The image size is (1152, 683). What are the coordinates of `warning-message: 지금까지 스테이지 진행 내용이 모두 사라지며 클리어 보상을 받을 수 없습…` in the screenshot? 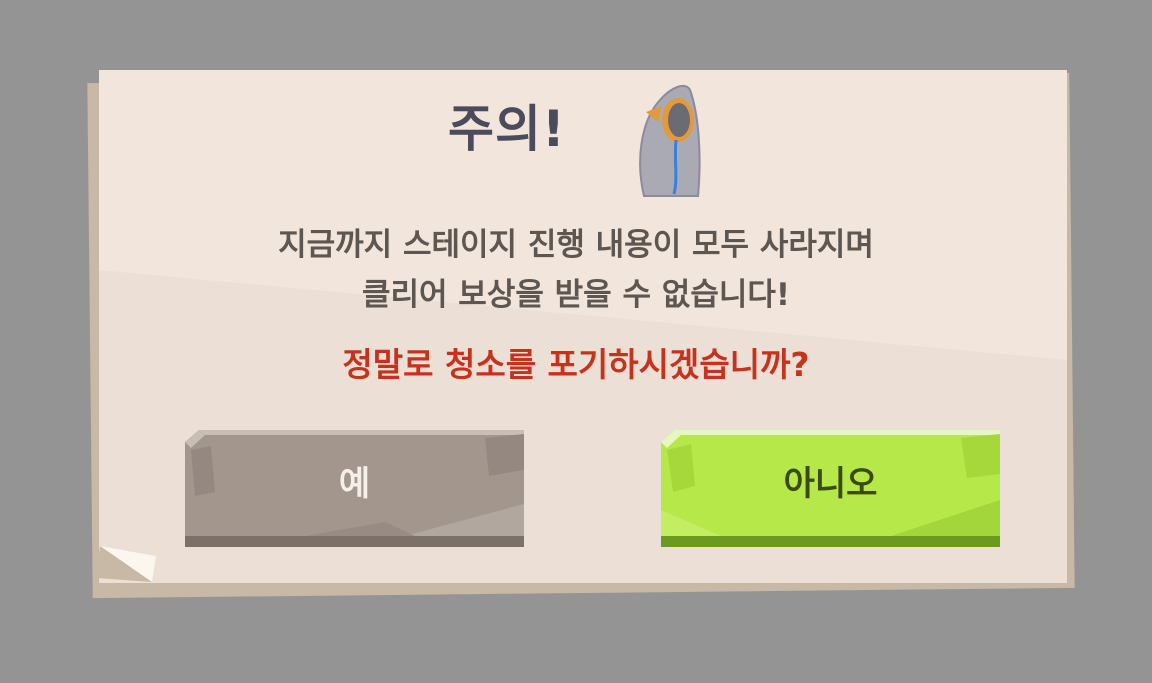 It's located at (576, 270).